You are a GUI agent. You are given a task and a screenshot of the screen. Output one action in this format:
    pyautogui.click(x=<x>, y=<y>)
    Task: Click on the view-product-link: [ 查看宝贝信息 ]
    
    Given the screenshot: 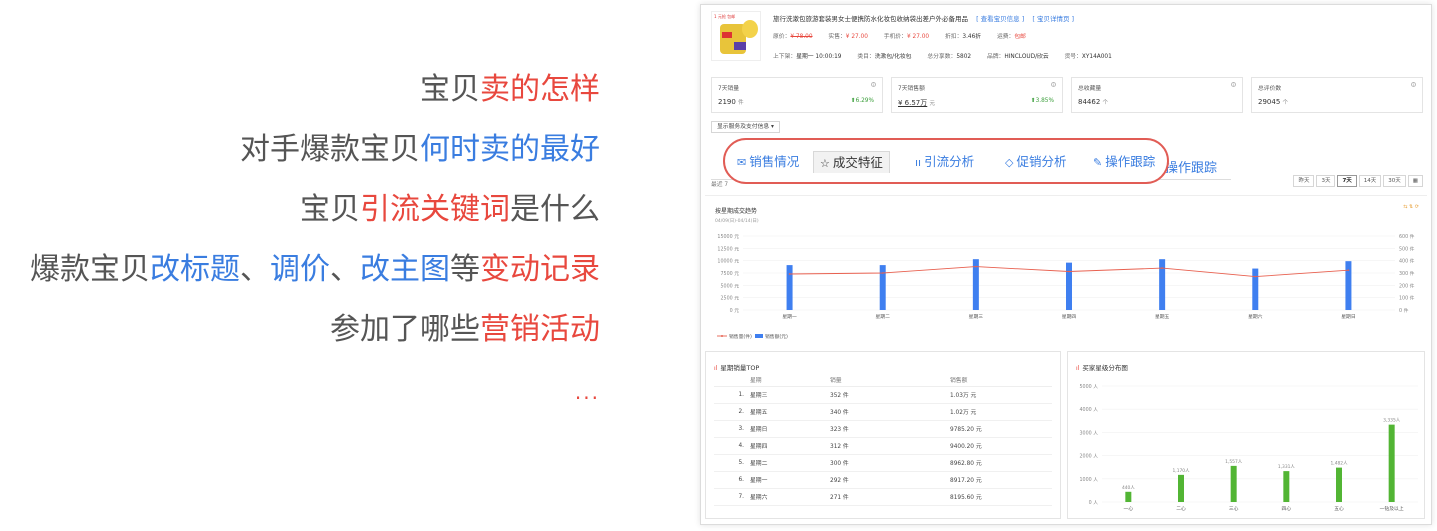 What is the action you would take?
    pyautogui.click(x=1000, y=19)
    